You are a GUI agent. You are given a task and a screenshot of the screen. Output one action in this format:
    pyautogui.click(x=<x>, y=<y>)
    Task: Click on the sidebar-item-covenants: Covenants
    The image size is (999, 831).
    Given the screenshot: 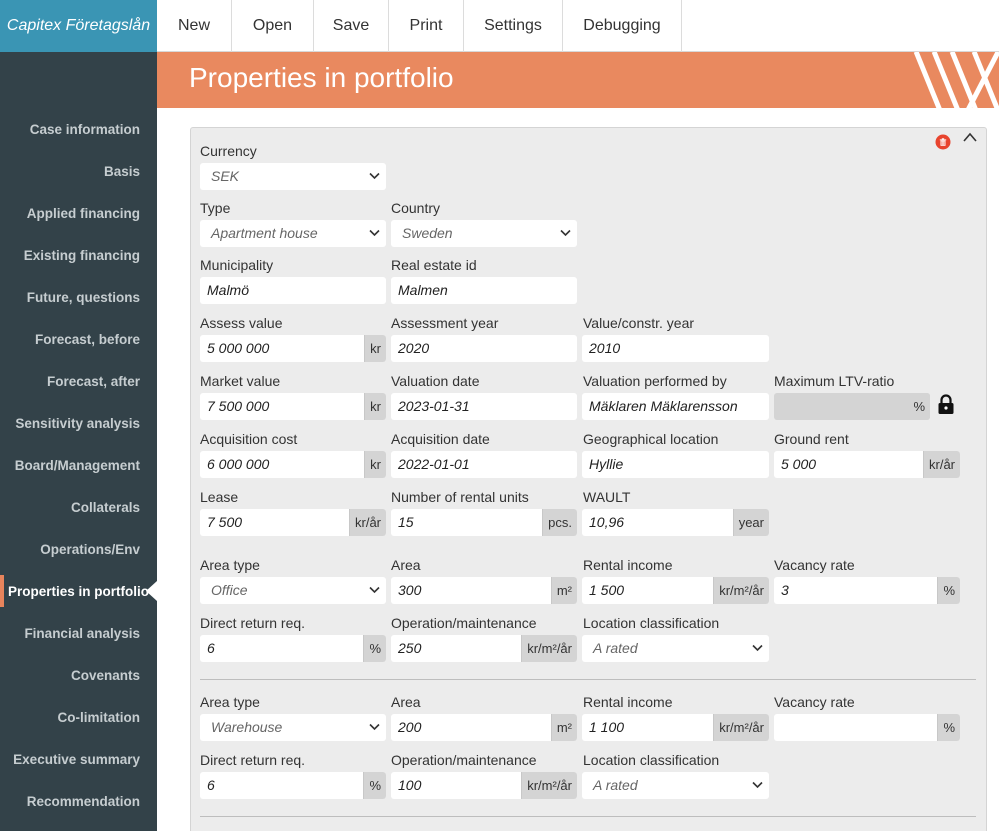 What is the action you would take?
    pyautogui.click(x=78, y=675)
    